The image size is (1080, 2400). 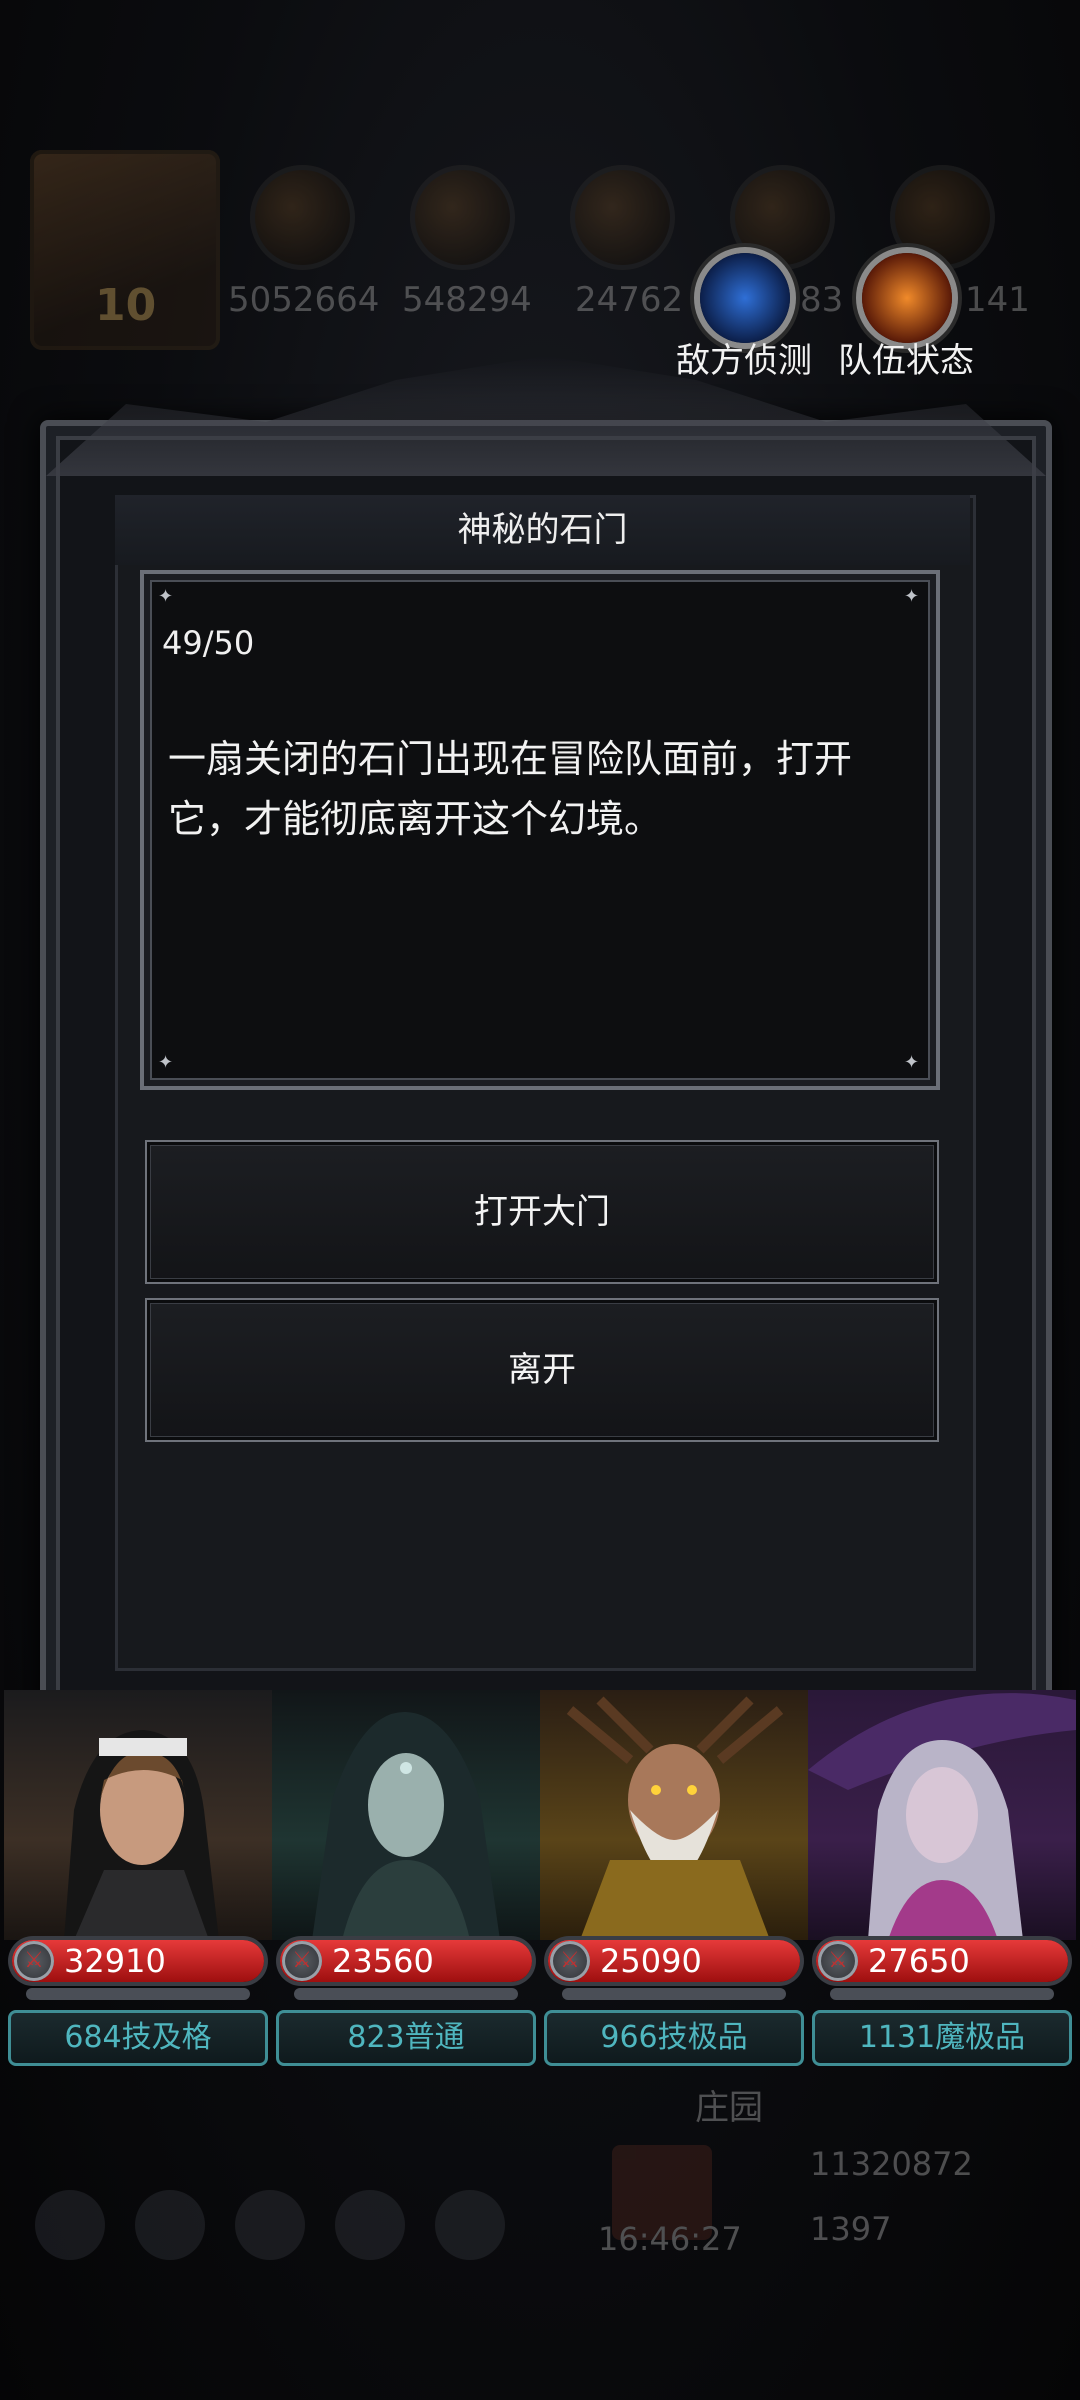 I want to click on resource-value-1: 5052664, so click(x=304, y=300).